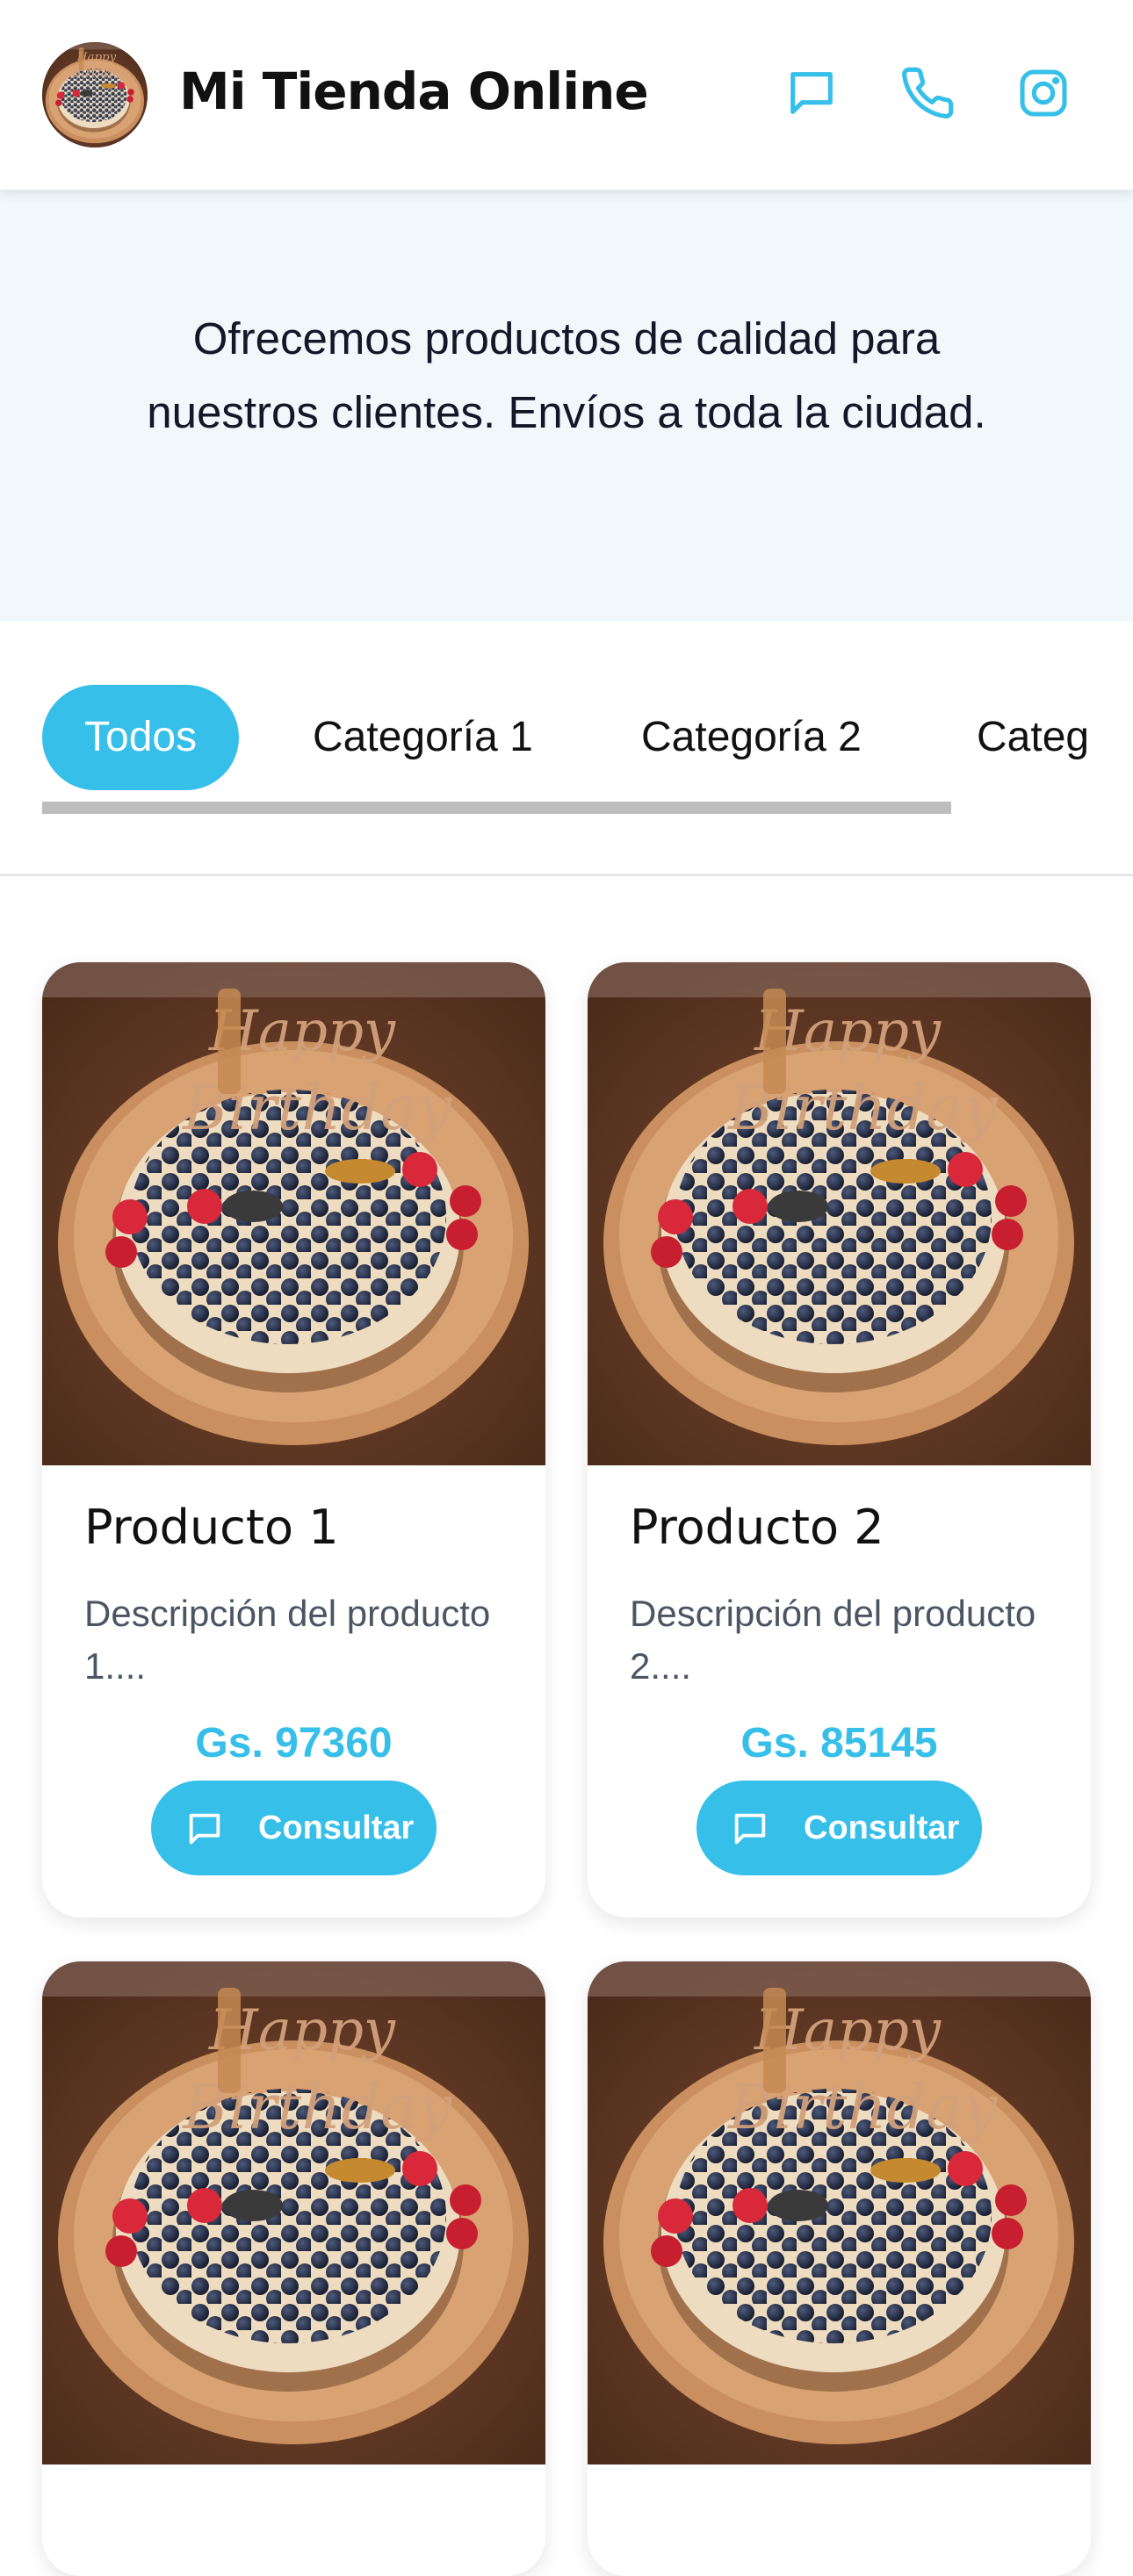  I want to click on category-tabs: Todos Categoría 1 Categoría 2 Categ, so click(566, 749).